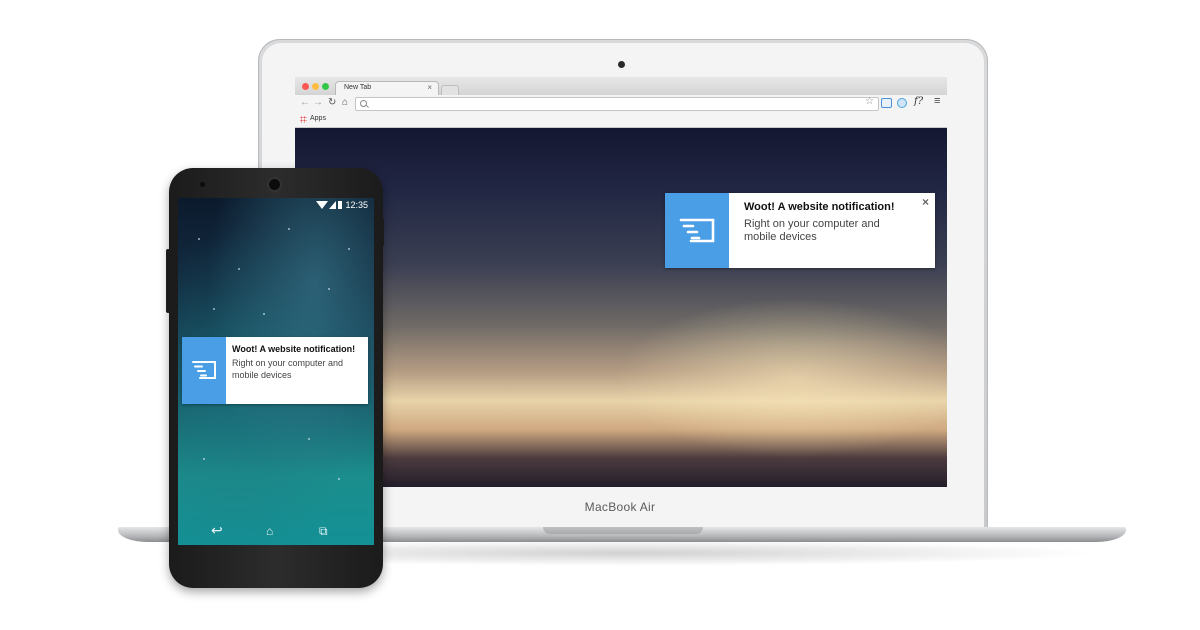  What do you see at coordinates (217, 530) in the screenshot?
I see `back-arrow-icon: ↩` at bounding box center [217, 530].